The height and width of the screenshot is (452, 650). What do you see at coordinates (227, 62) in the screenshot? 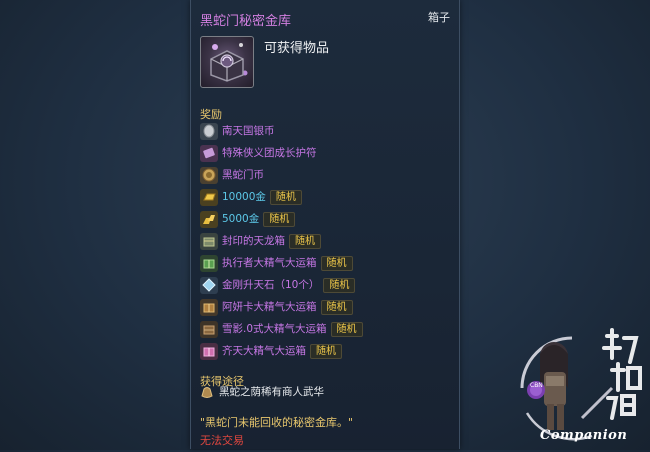
I see `treasure-vault-icon` at bounding box center [227, 62].